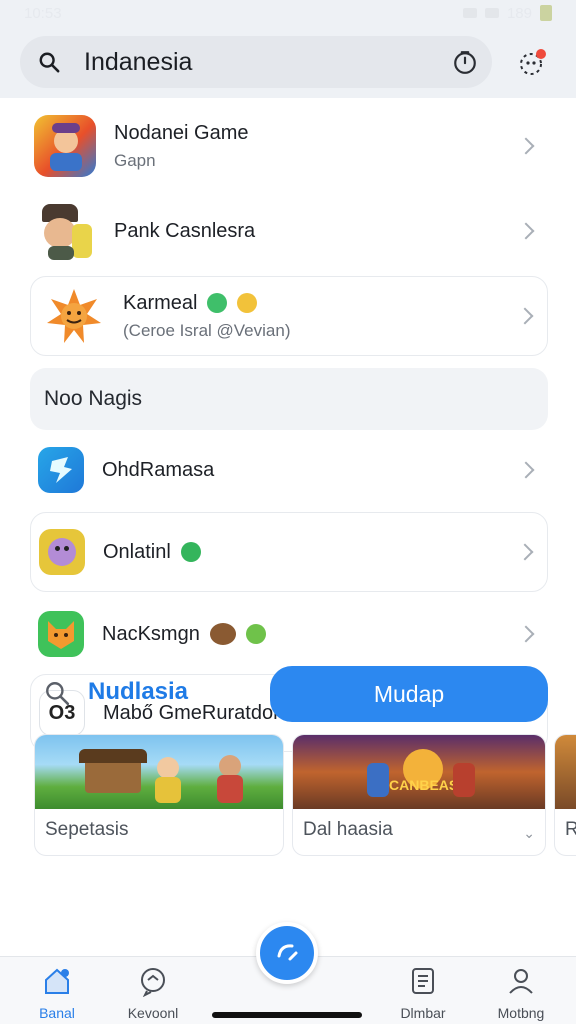 The image size is (576, 1024). I want to click on status-icons: 189, so click(507, 13).